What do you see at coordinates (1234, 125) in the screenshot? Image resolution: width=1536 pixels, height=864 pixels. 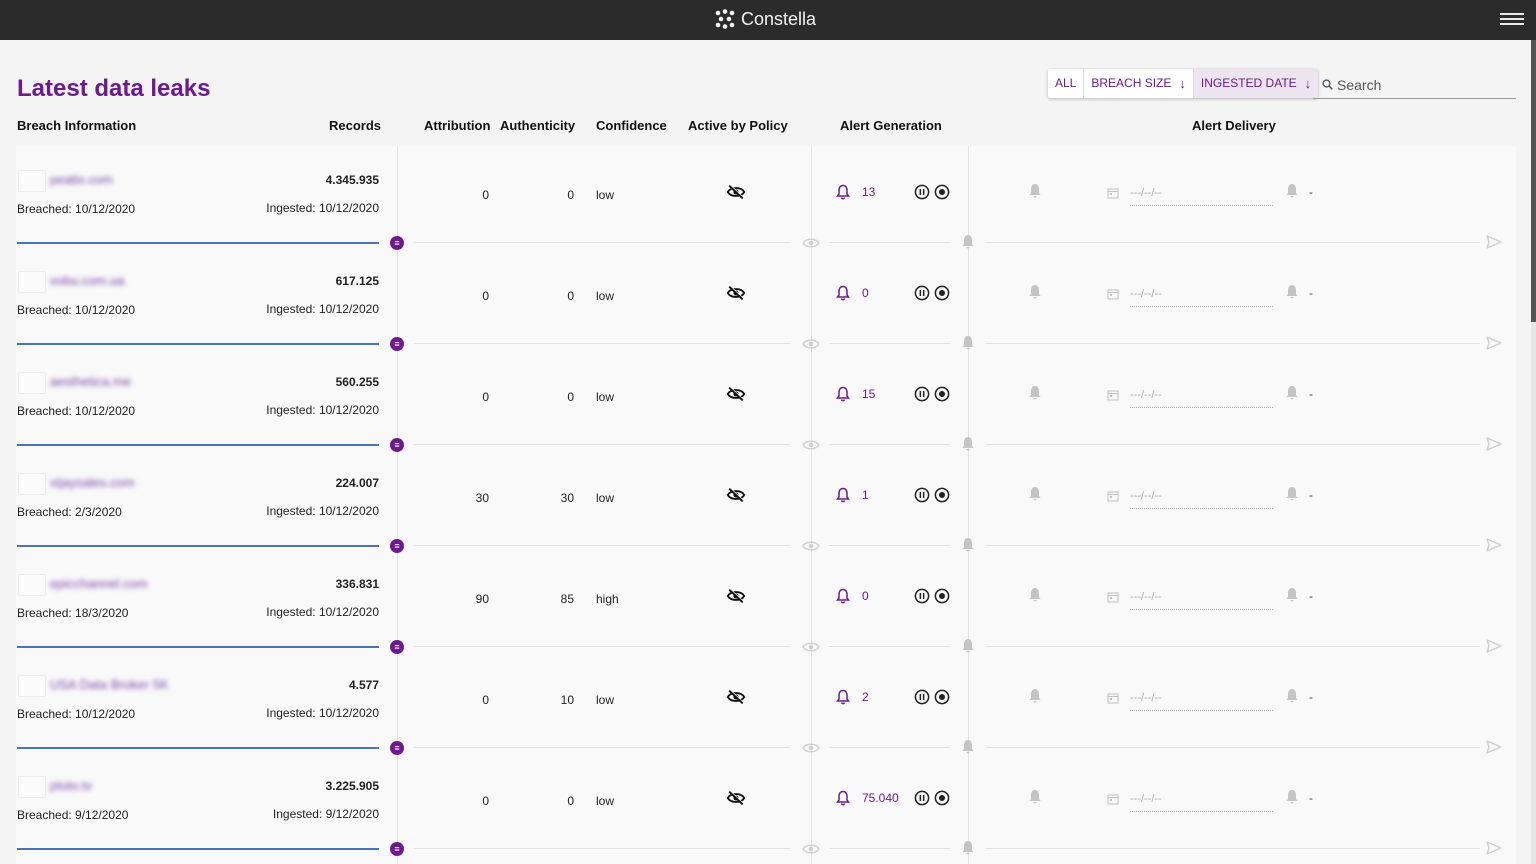 I see `column-header-alert-delivery: Alert Delivery` at bounding box center [1234, 125].